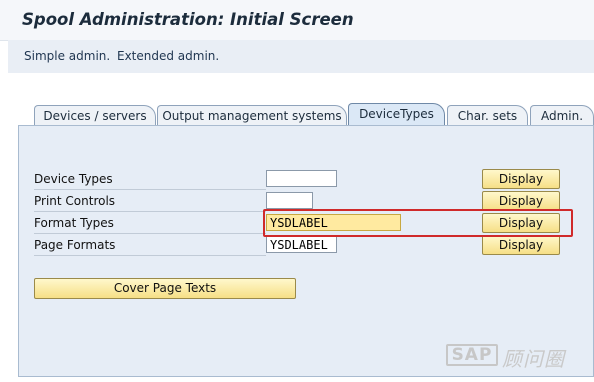  What do you see at coordinates (301, 244) in the screenshot?
I see `page-formats-input: YSDLABEL` at bounding box center [301, 244].